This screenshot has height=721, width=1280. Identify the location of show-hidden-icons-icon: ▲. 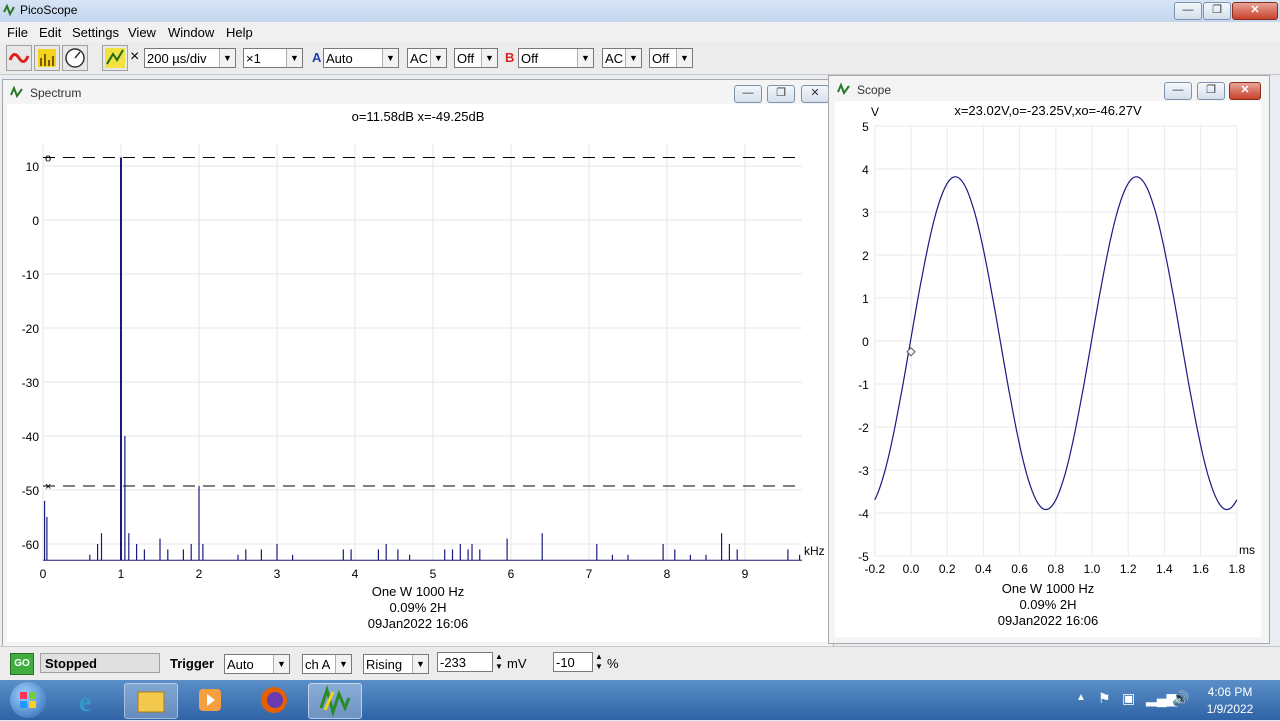
(1081, 697).